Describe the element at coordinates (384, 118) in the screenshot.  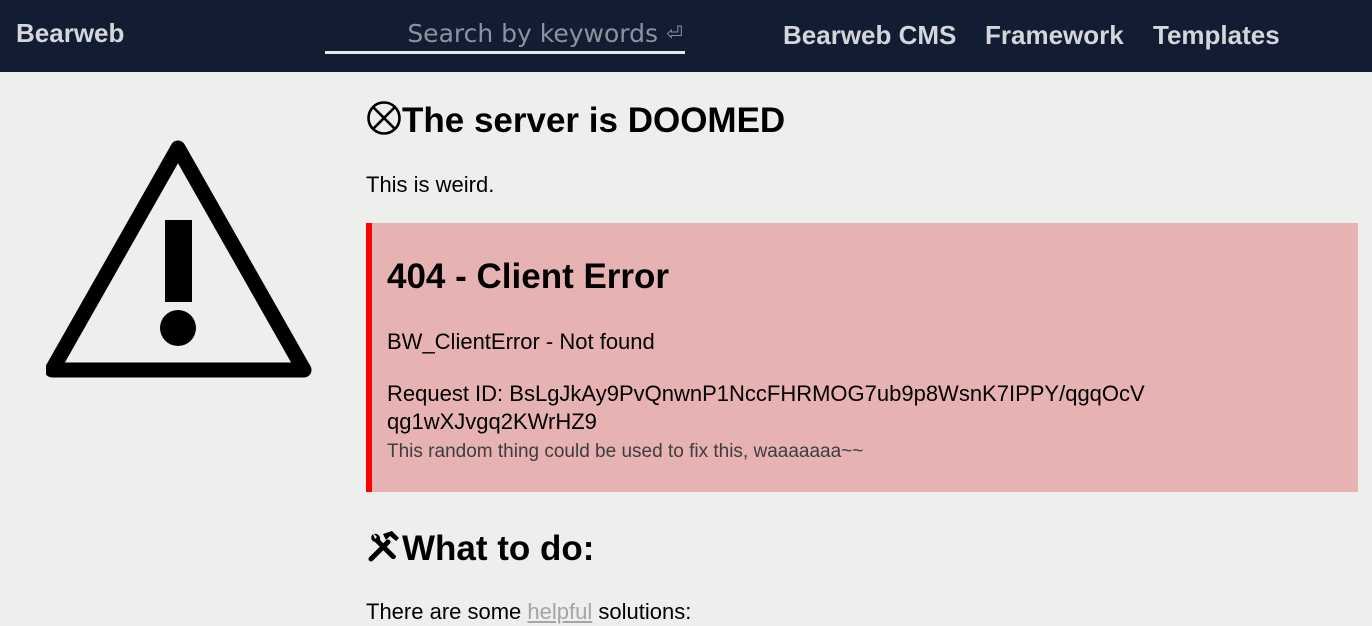
I see `circle-x-icon` at that location.